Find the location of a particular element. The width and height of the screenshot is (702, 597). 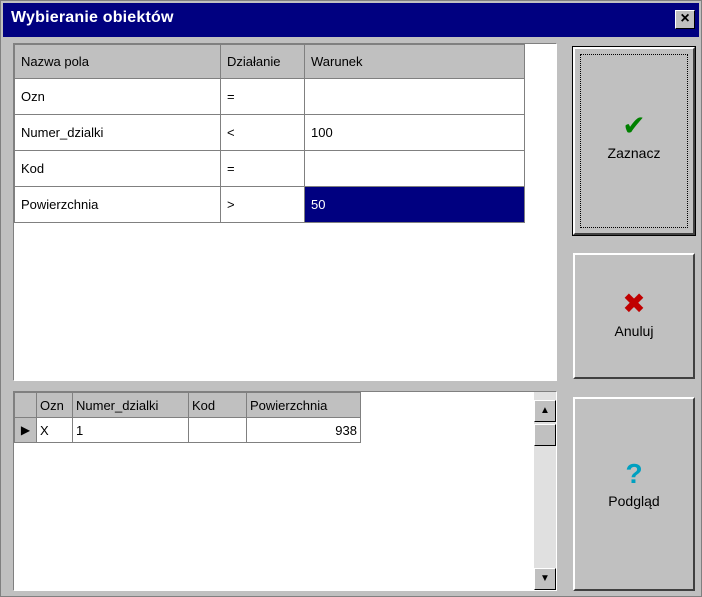

x-icon: ✖ is located at coordinates (634, 303).